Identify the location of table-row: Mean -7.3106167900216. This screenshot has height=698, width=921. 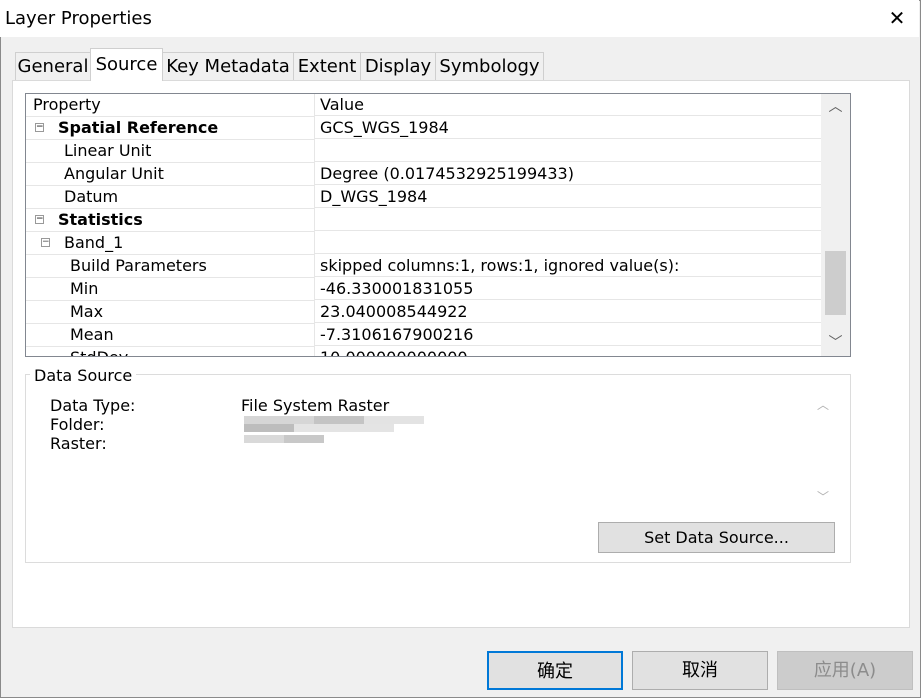
(424, 335).